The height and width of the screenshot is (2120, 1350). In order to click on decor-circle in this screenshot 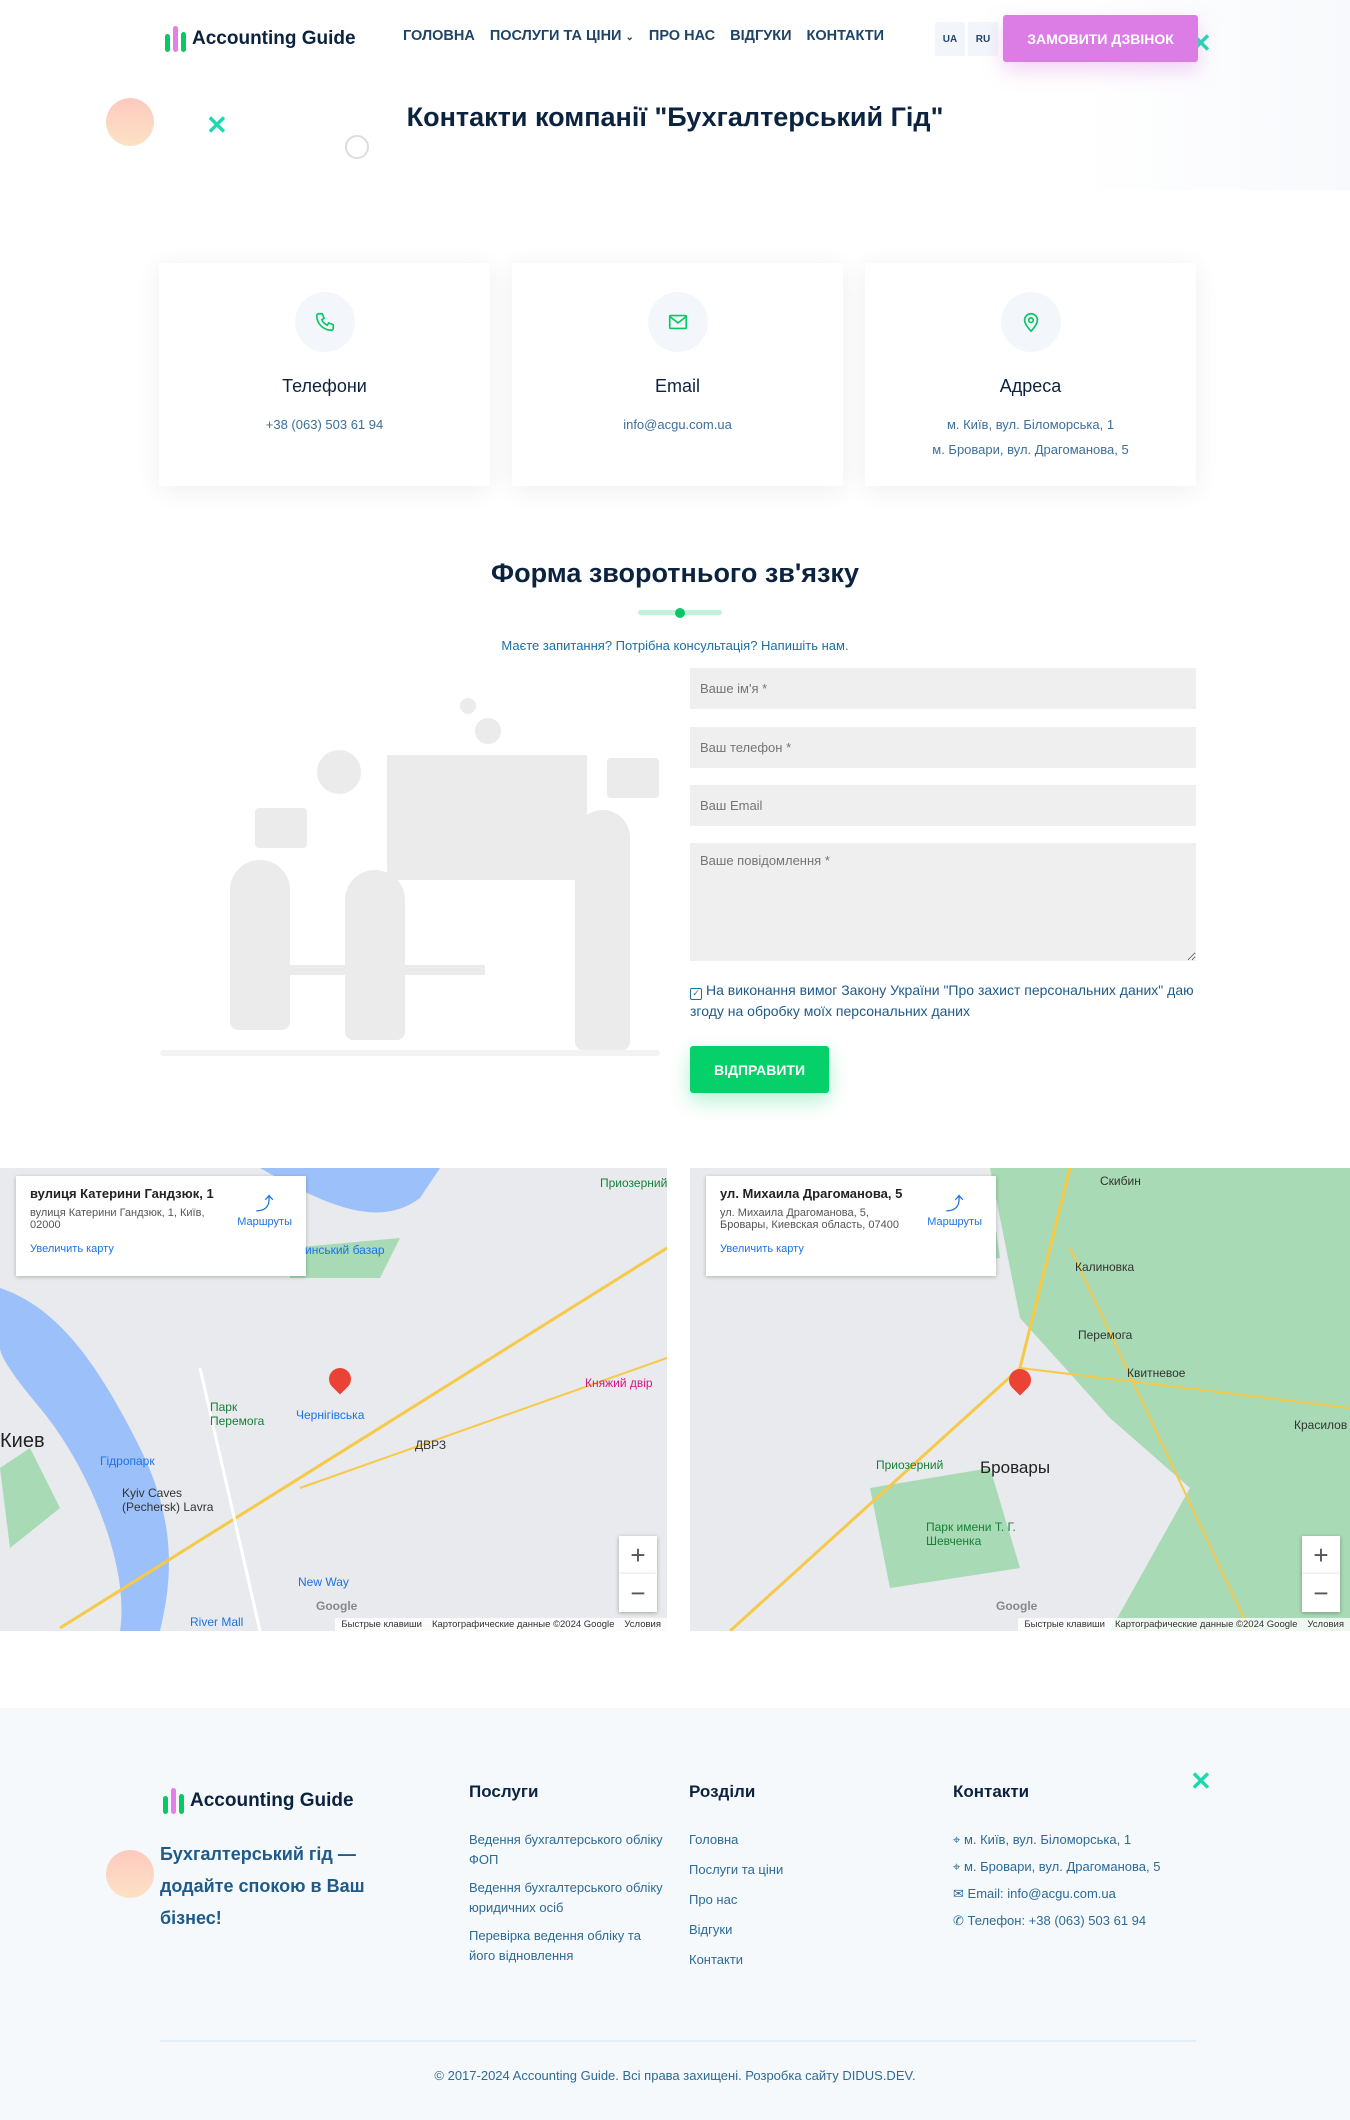, I will do `click(130, 1874)`.